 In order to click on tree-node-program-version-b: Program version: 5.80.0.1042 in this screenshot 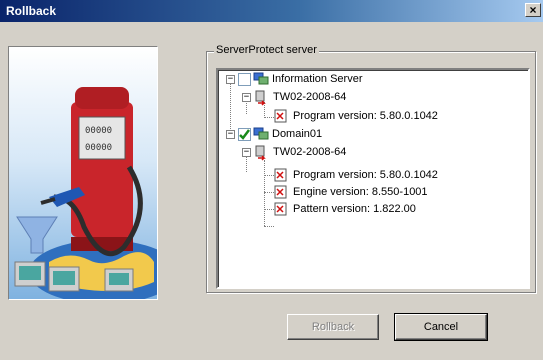, I will do `click(356, 175)`.